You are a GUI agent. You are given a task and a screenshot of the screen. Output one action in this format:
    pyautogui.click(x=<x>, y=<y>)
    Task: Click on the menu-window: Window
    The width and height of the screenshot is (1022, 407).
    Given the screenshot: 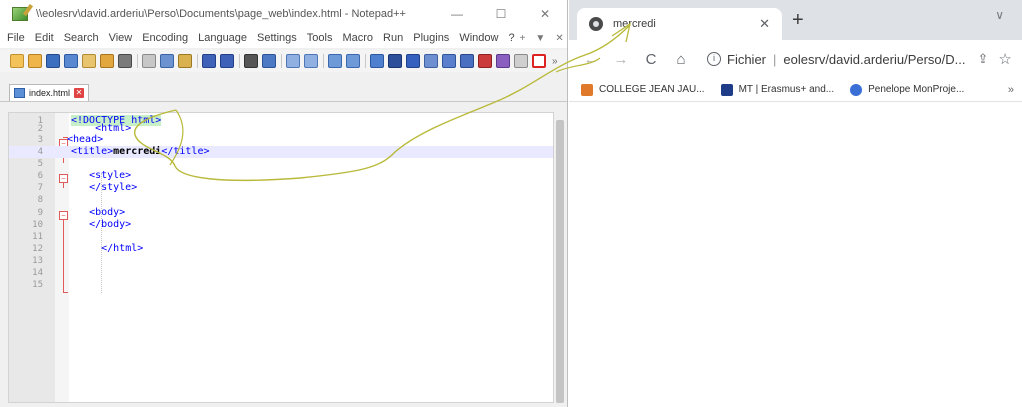 What is the action you would take?
    pyautogui.click(x=478, y=38)
    